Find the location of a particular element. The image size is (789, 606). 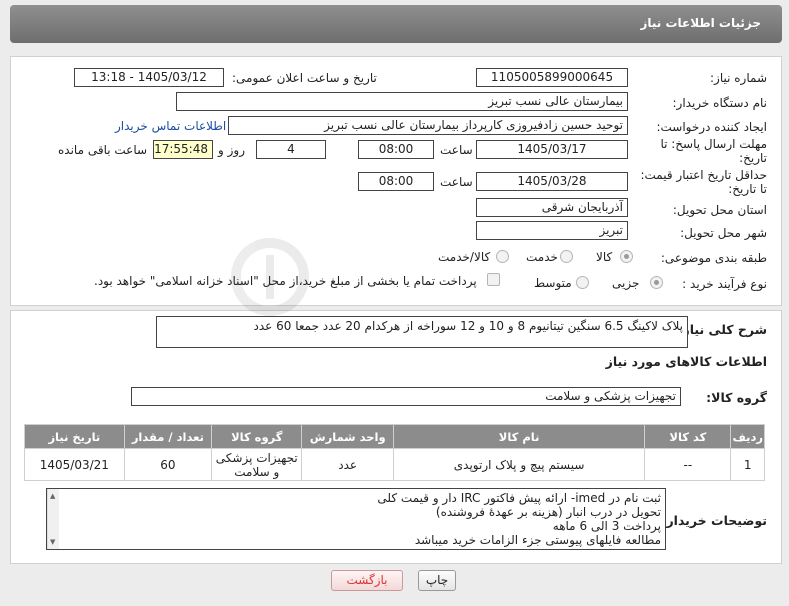

announce-date-label: تاریخ و ساعت اعلان عمومی: is located at coordinates (304, 78).